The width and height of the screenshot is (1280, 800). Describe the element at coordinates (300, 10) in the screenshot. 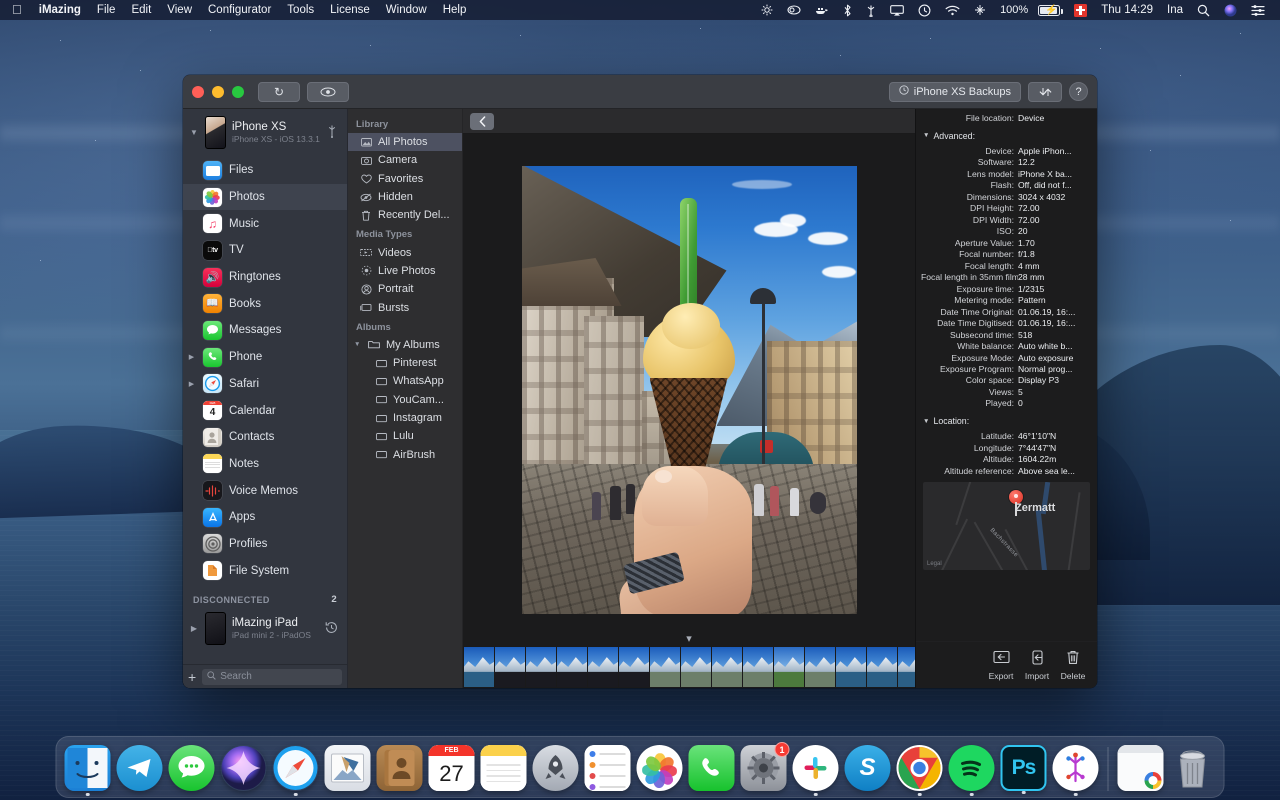

I see `menu-item-tools: Tools` at that location.